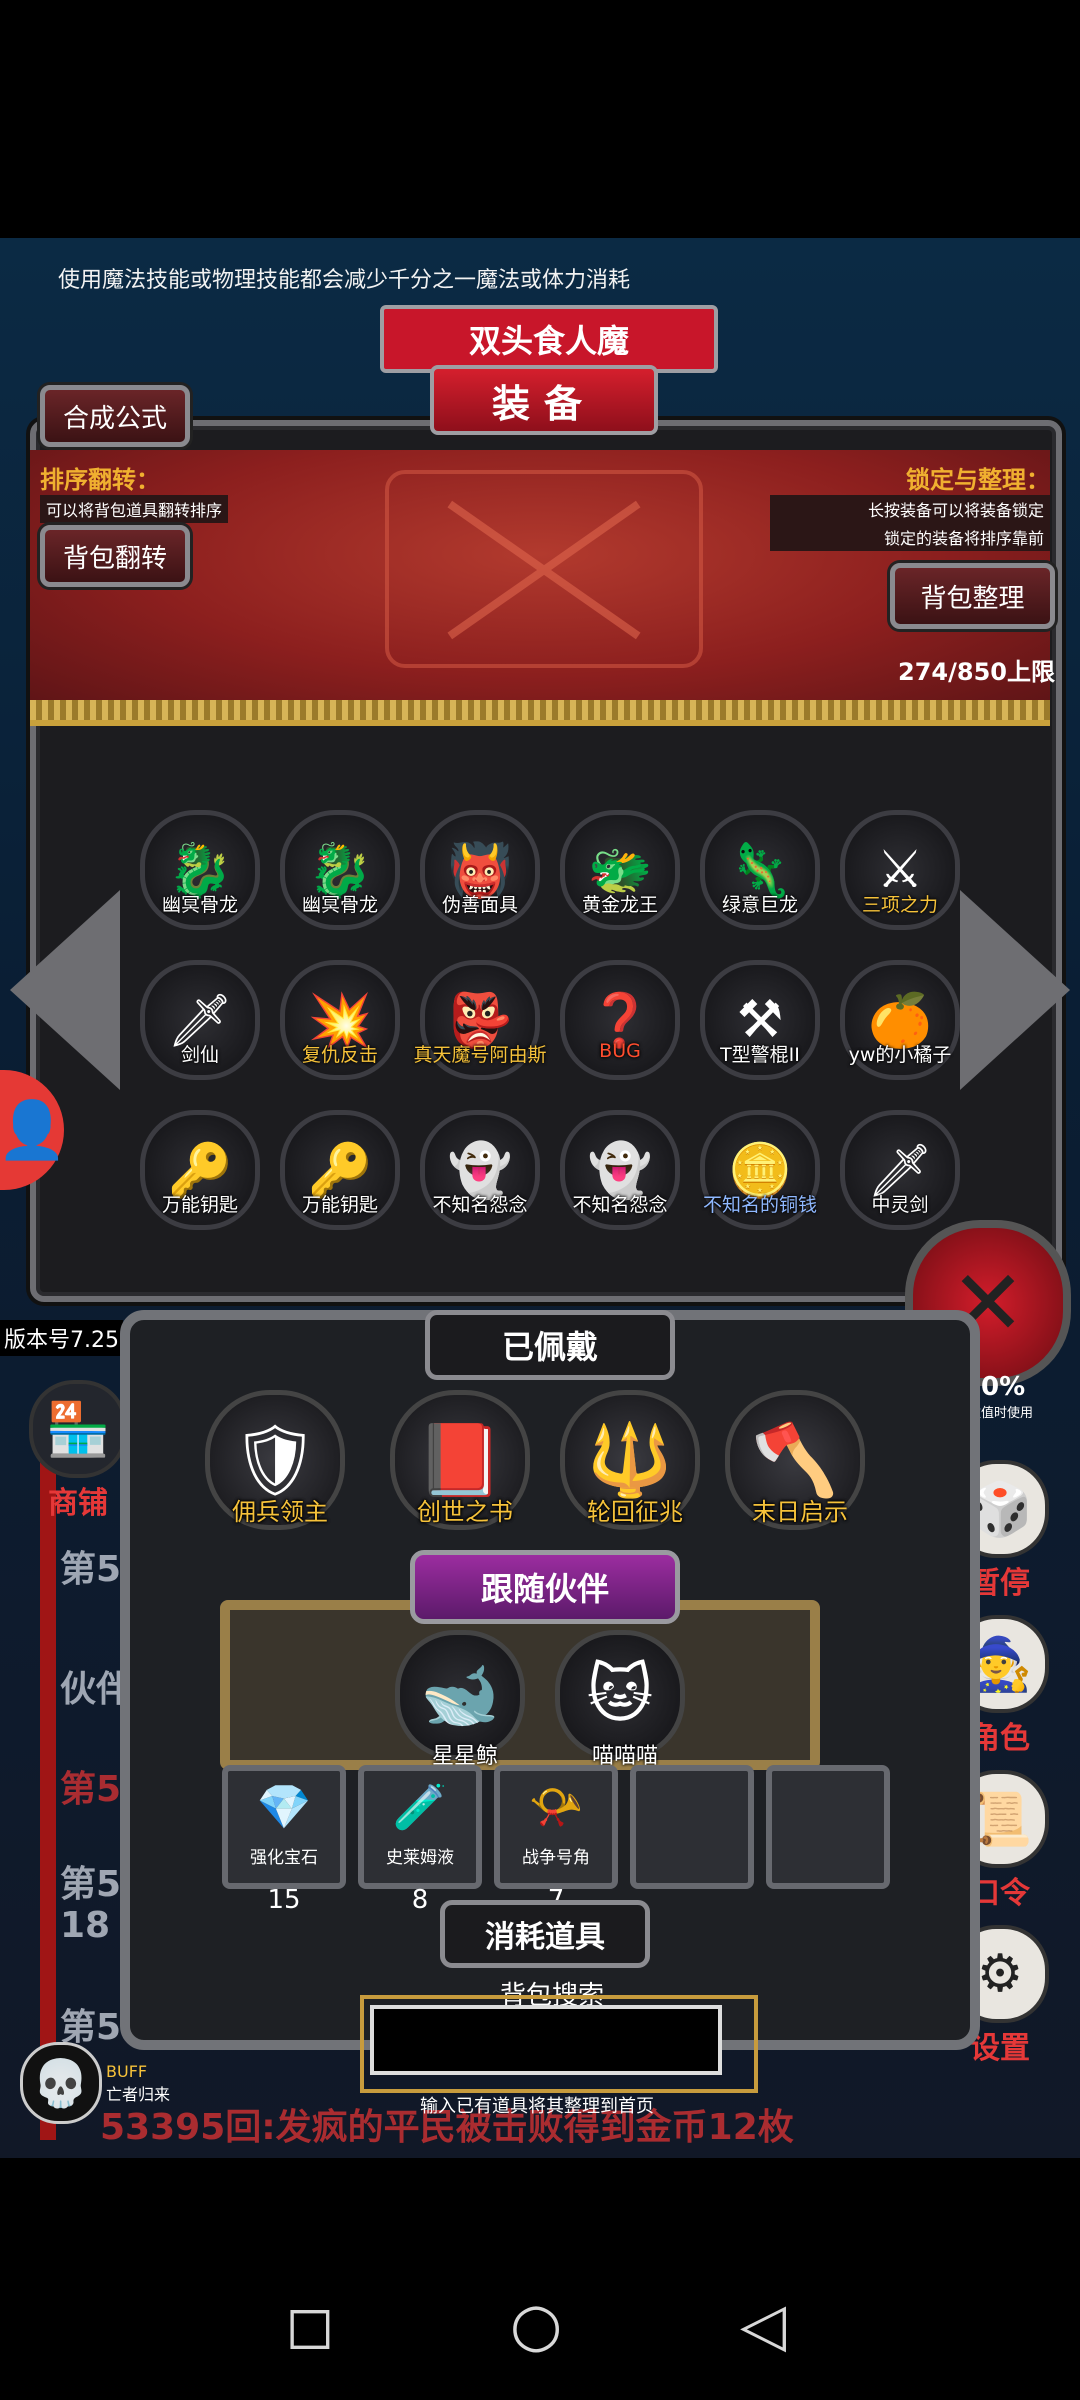 The width and height of the screenshot is (1080, 2400). I want to click on log-line: 18, so click(85, 1925).